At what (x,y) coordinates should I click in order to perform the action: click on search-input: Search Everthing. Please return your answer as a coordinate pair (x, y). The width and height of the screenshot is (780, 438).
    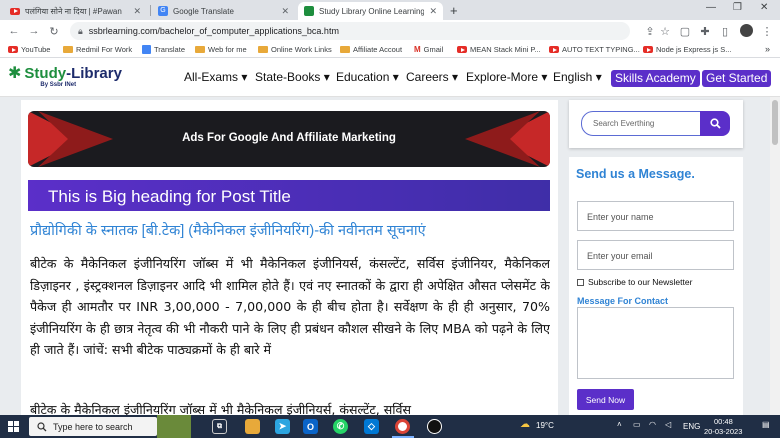
    Looking at the image, I should click on (641, 123).